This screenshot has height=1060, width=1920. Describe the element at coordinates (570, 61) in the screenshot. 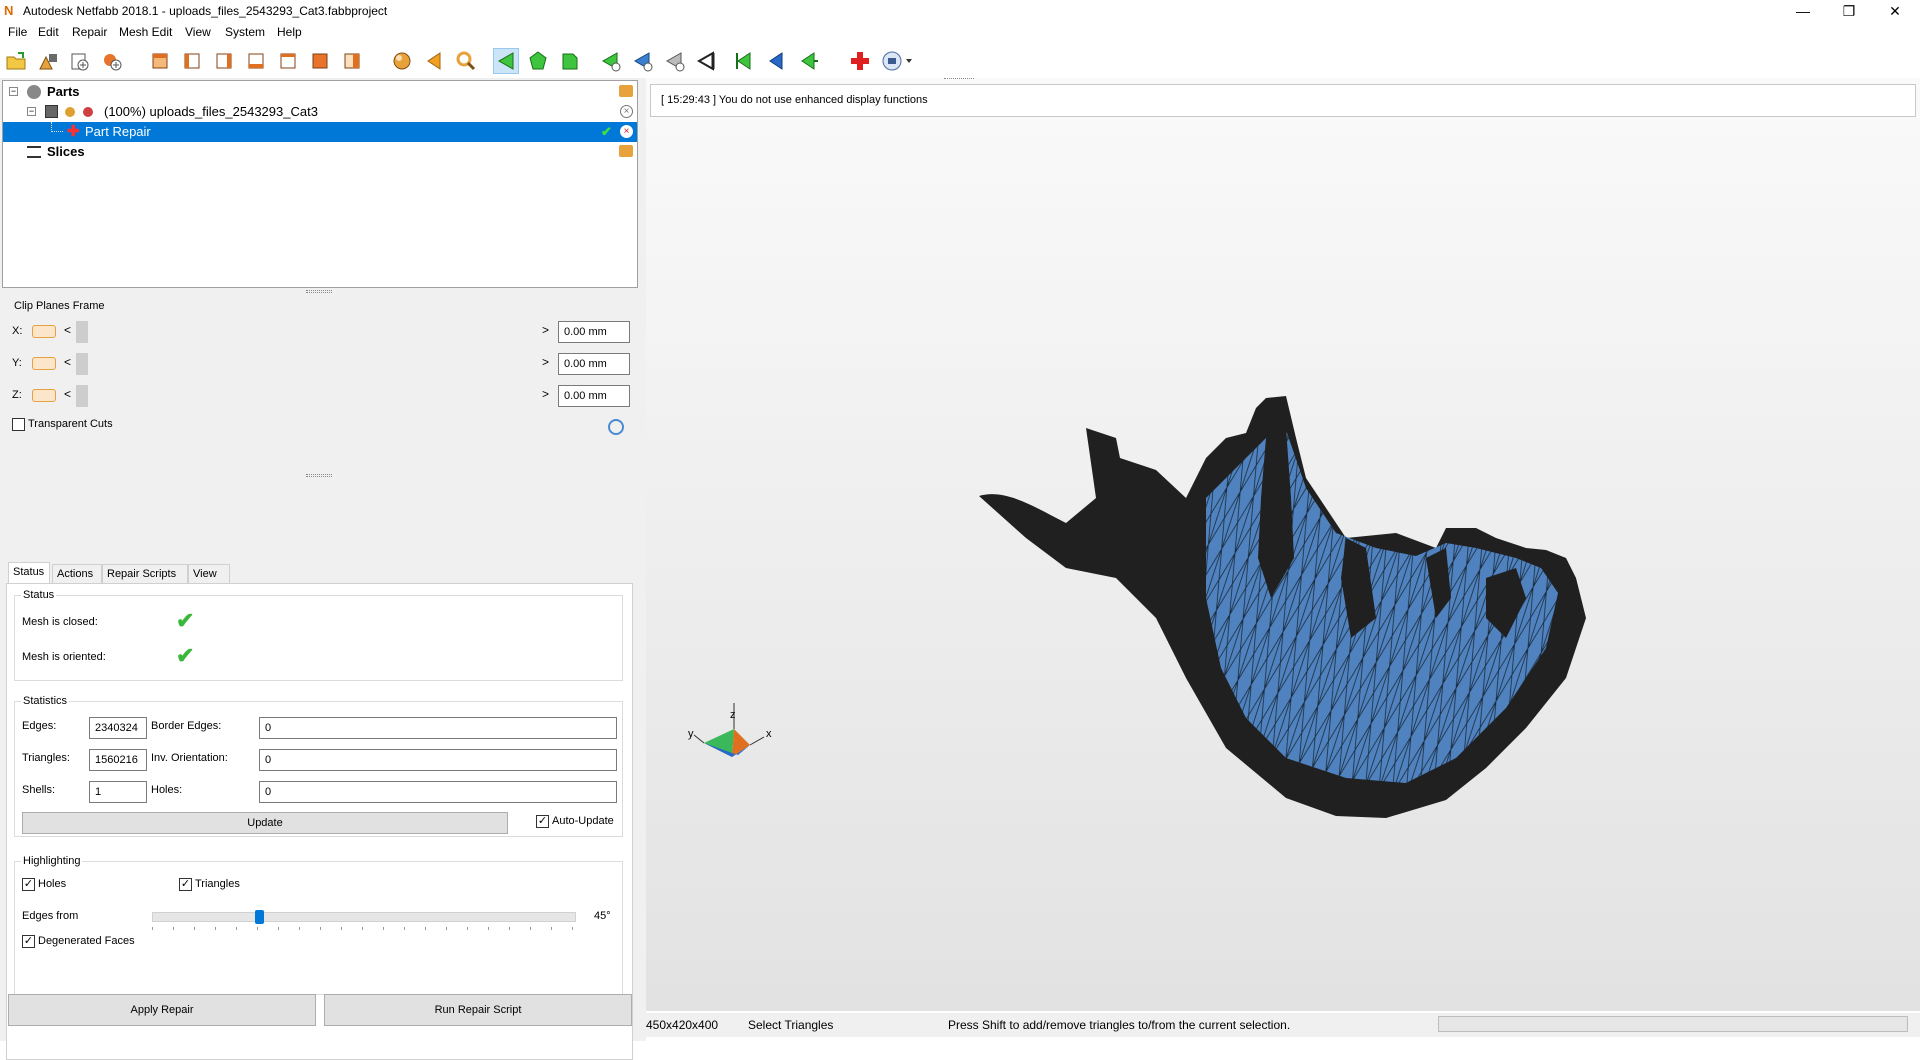

I see `select-shell-icon` at that location.